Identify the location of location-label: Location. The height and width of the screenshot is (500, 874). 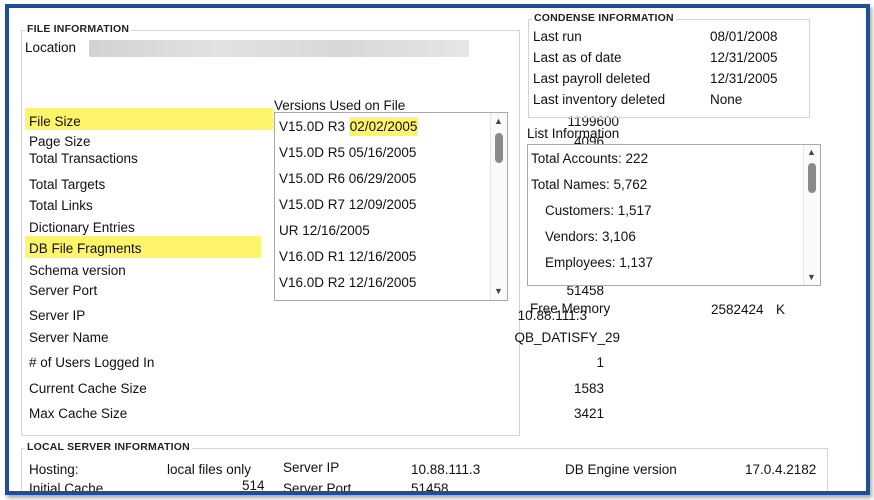
(51, 47).